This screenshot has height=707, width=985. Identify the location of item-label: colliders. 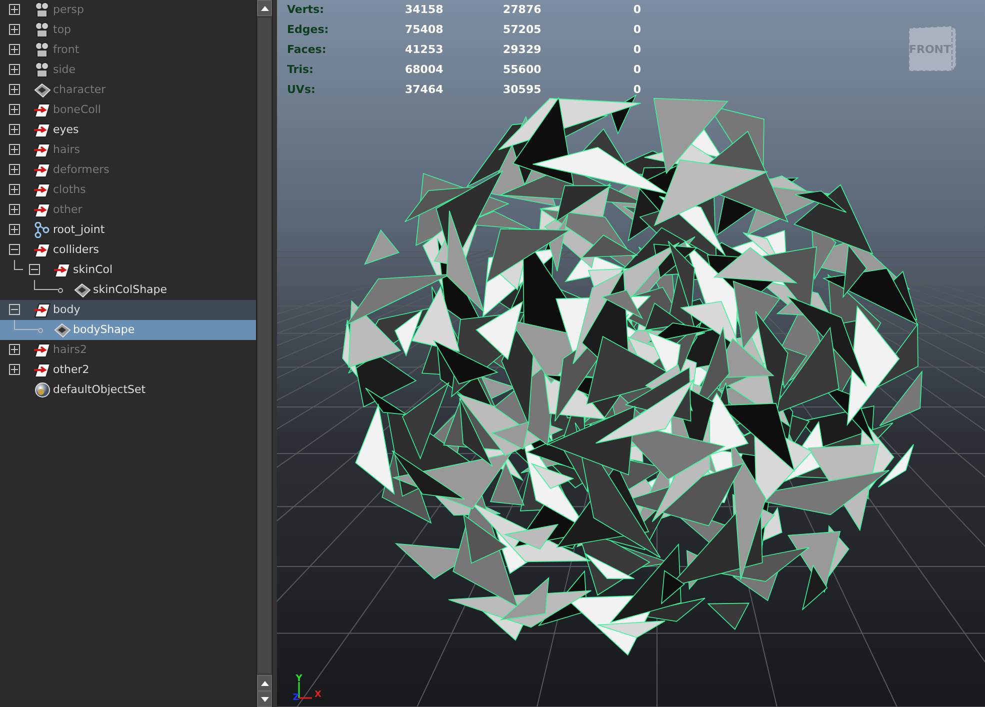
(76, 250).